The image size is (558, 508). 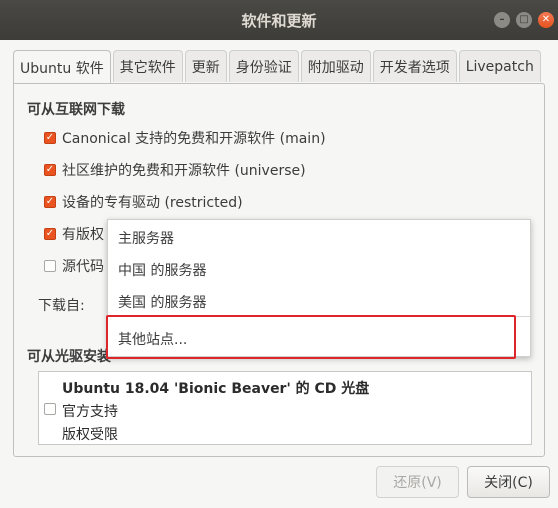 I want to click on close-button: 关闭(C), so click(x=508, y=482).